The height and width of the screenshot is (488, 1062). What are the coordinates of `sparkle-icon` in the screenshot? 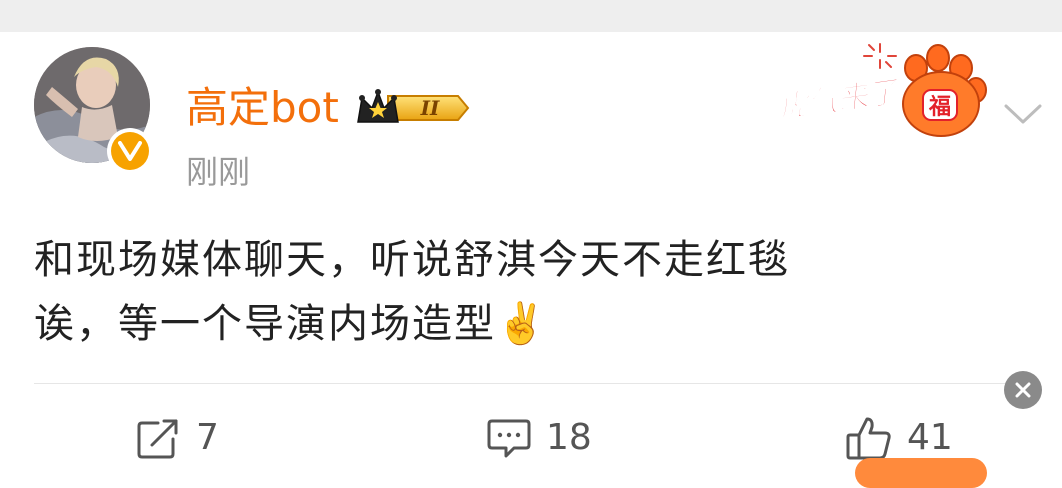 It's located at (880, 56).